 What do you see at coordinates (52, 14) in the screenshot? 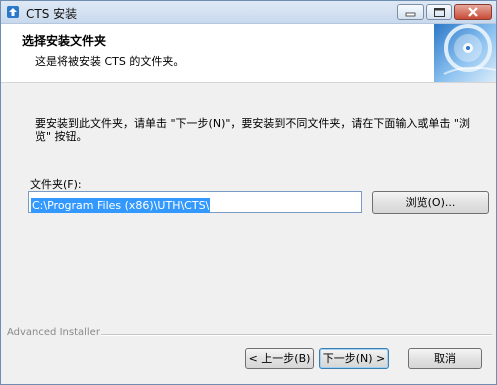
I see `window-title: CTS 安装` at bounding box center [52, 14].